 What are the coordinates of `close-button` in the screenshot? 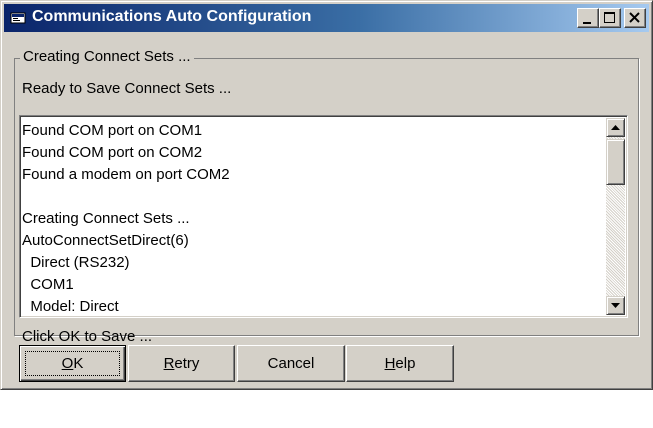 It's located at (635, 18).